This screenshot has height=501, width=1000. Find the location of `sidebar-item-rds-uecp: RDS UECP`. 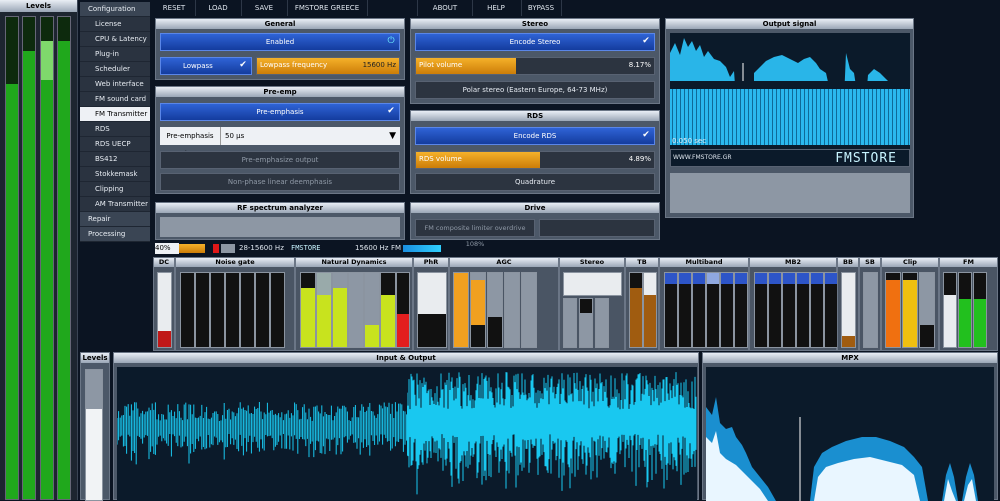

sidebar-item-rds-uecp: RDS UECP is located at coordinates (115, 144).